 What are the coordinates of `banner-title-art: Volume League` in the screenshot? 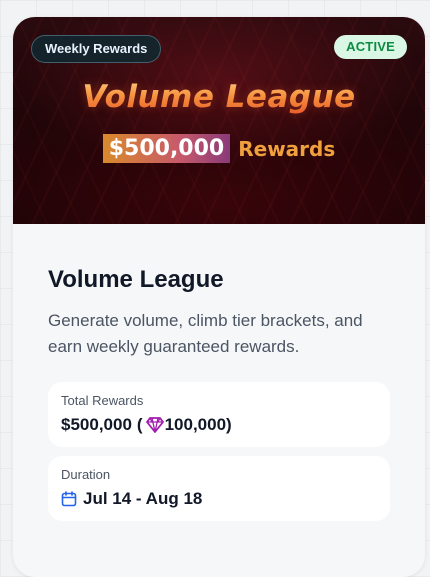 It's located at (219, 97).